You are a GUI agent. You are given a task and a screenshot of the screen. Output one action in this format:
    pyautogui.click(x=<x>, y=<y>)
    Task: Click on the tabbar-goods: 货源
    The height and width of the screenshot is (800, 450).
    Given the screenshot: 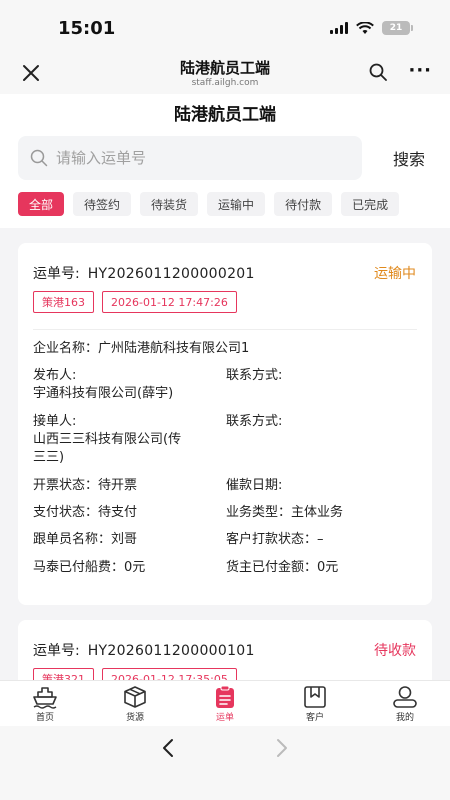 What is the action you would take?
    pyautogui.click(x=135, y=703)
    